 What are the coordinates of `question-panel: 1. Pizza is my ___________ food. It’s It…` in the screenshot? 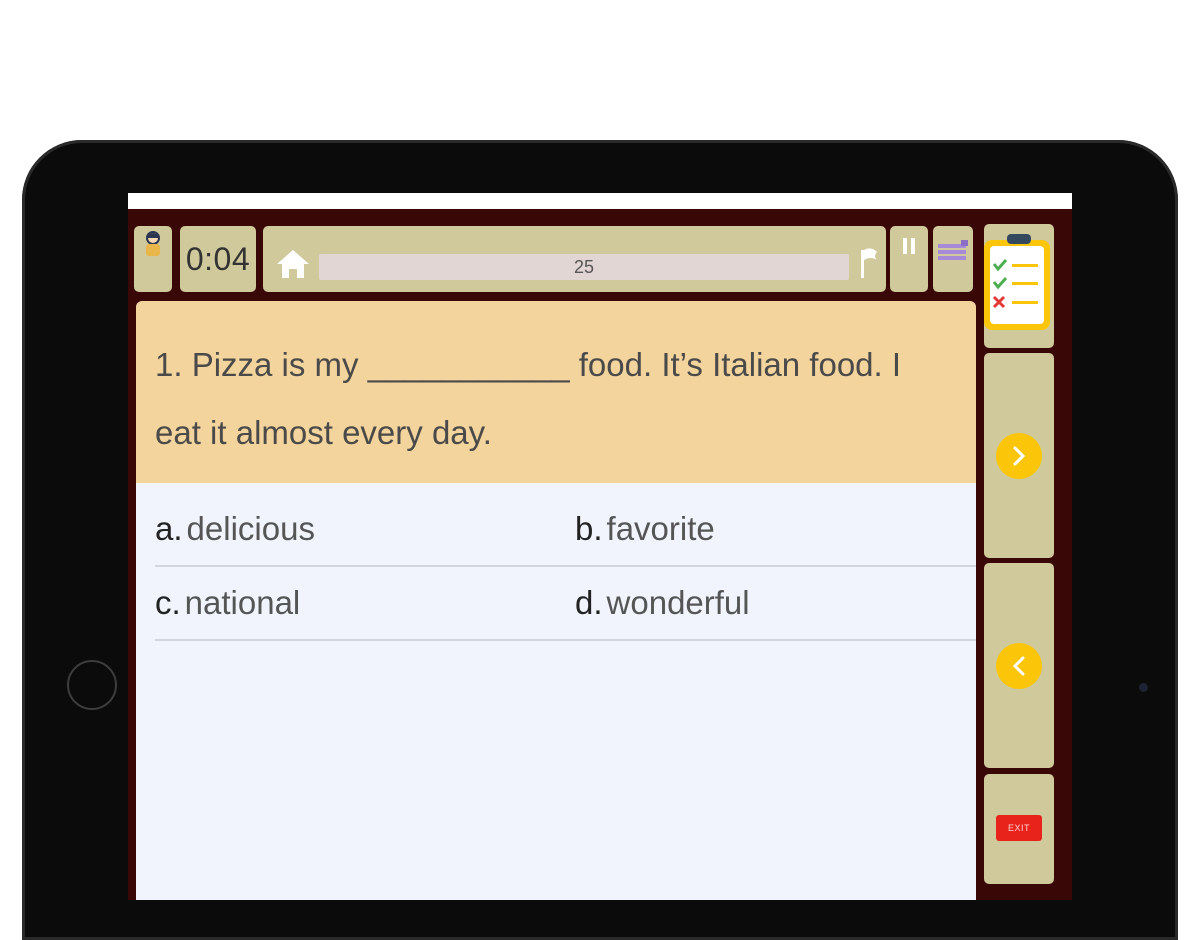 It's located at (556, 392).